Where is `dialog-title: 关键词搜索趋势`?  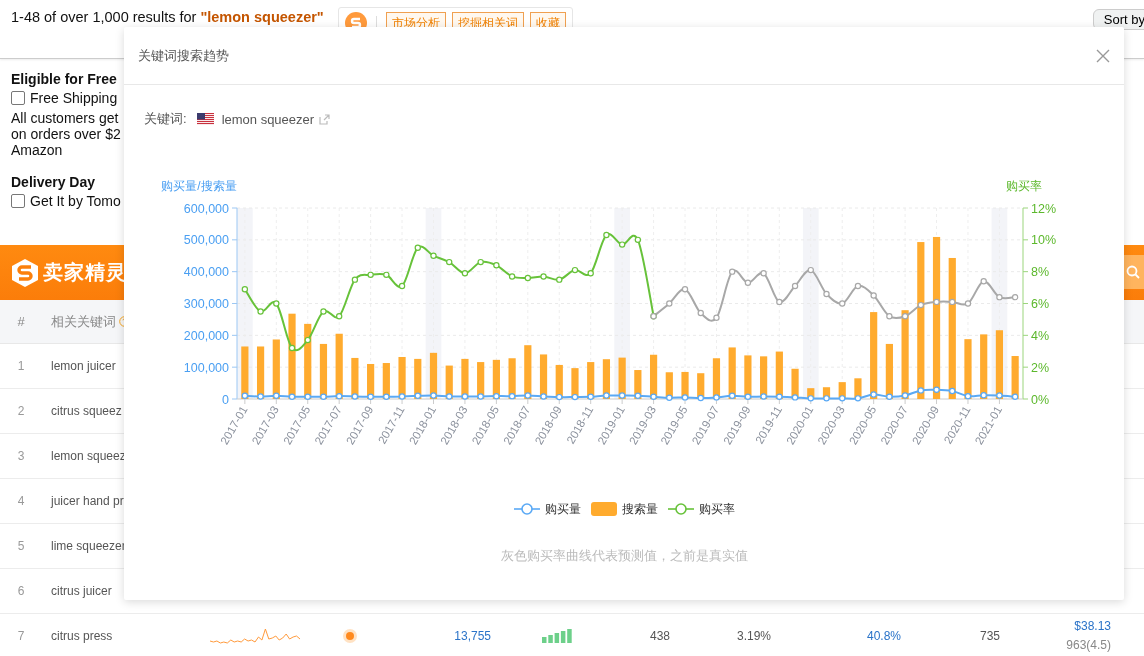 dialog-title: 关键词搜索趋势 is located at coordinates (183, 55).